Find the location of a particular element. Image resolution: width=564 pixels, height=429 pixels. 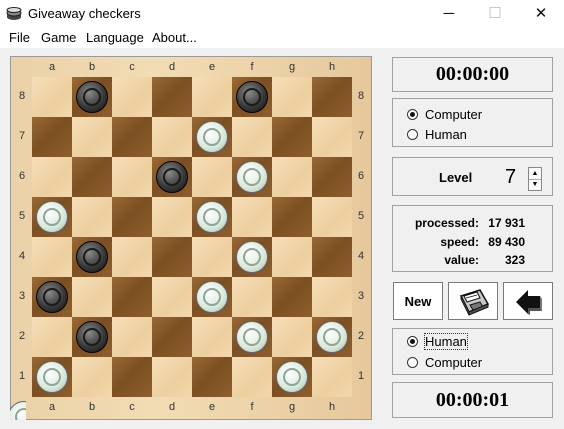

file-label-top: h is located at coordinates (332, 67).